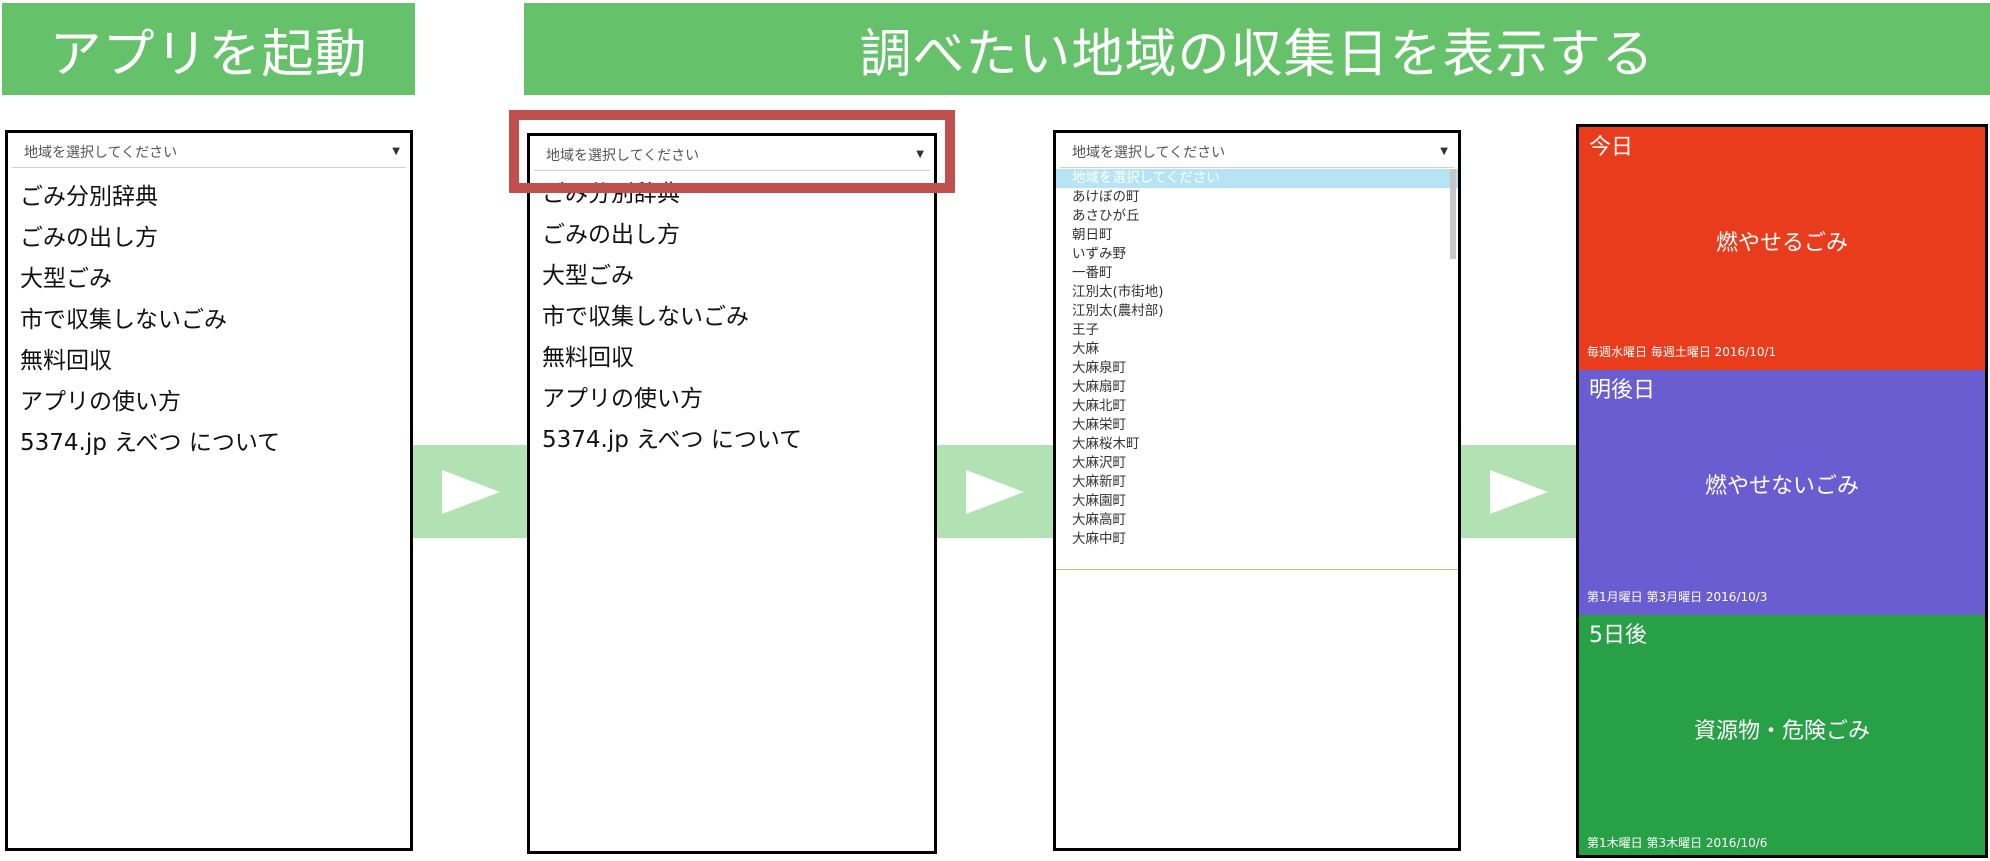 The image size is (1990, 861). What do you see at coordinates (1257, 520) in the screenshot?
I see `dropdown-option: 大麻高町` at bounding box center [1257, 520].